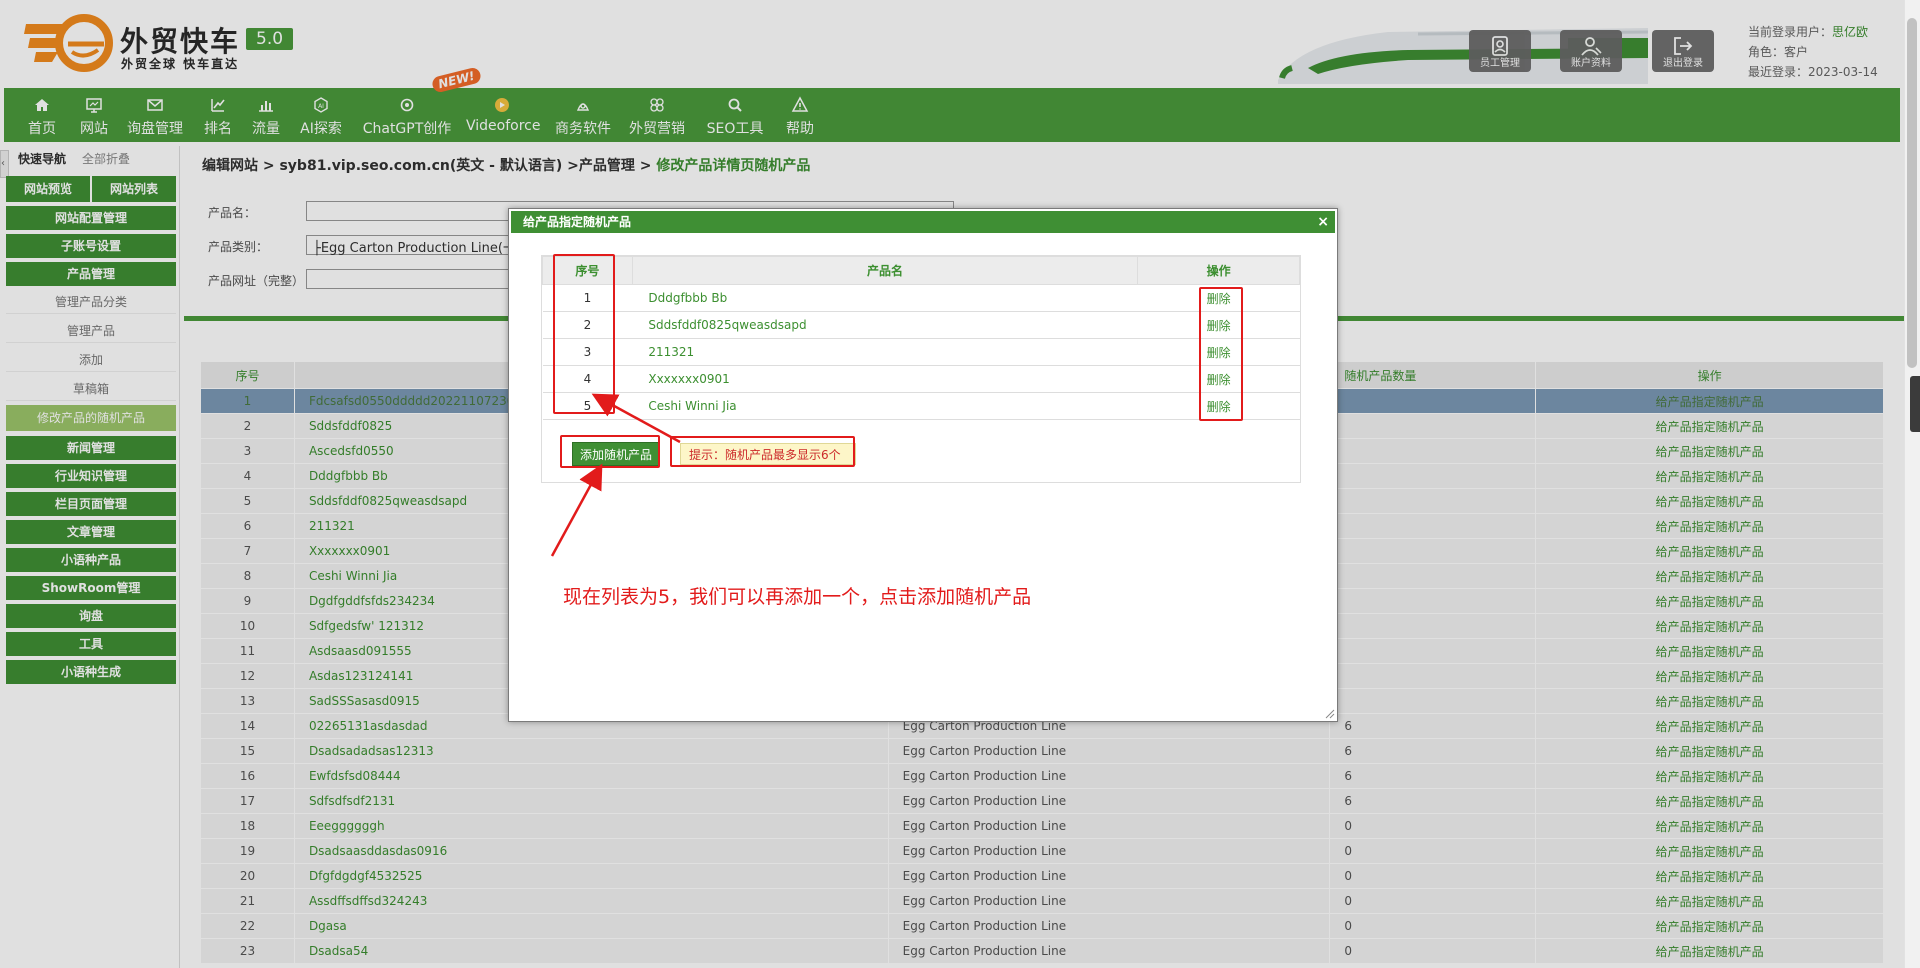 The image size is (1920, 968). I want to click on row-random-count: 0, so click(1433, 851).